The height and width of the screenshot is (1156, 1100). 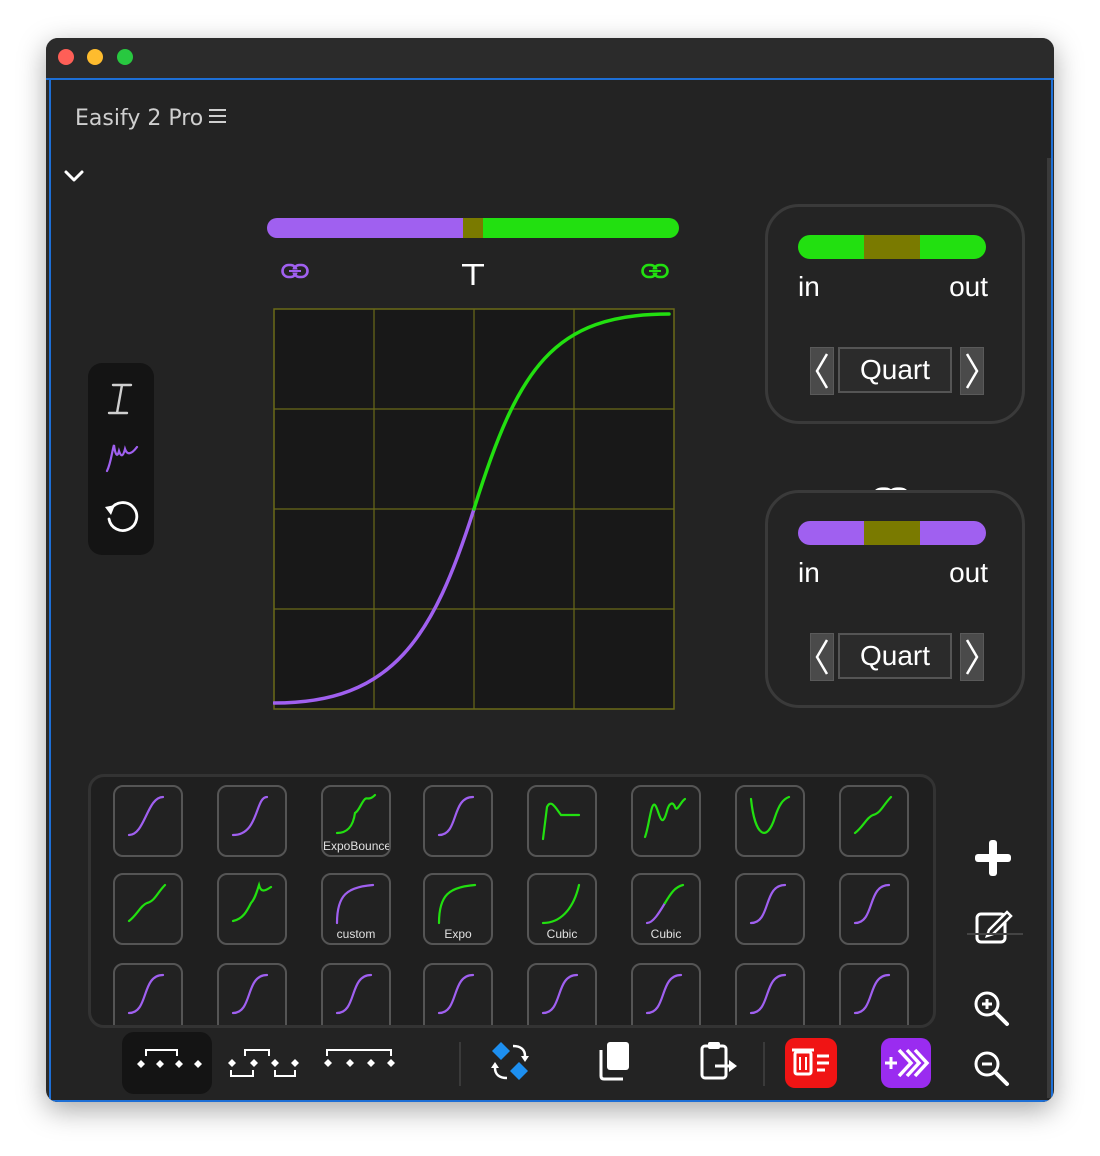 I want to click on ease-in-handle, so click(x=892, y=533).